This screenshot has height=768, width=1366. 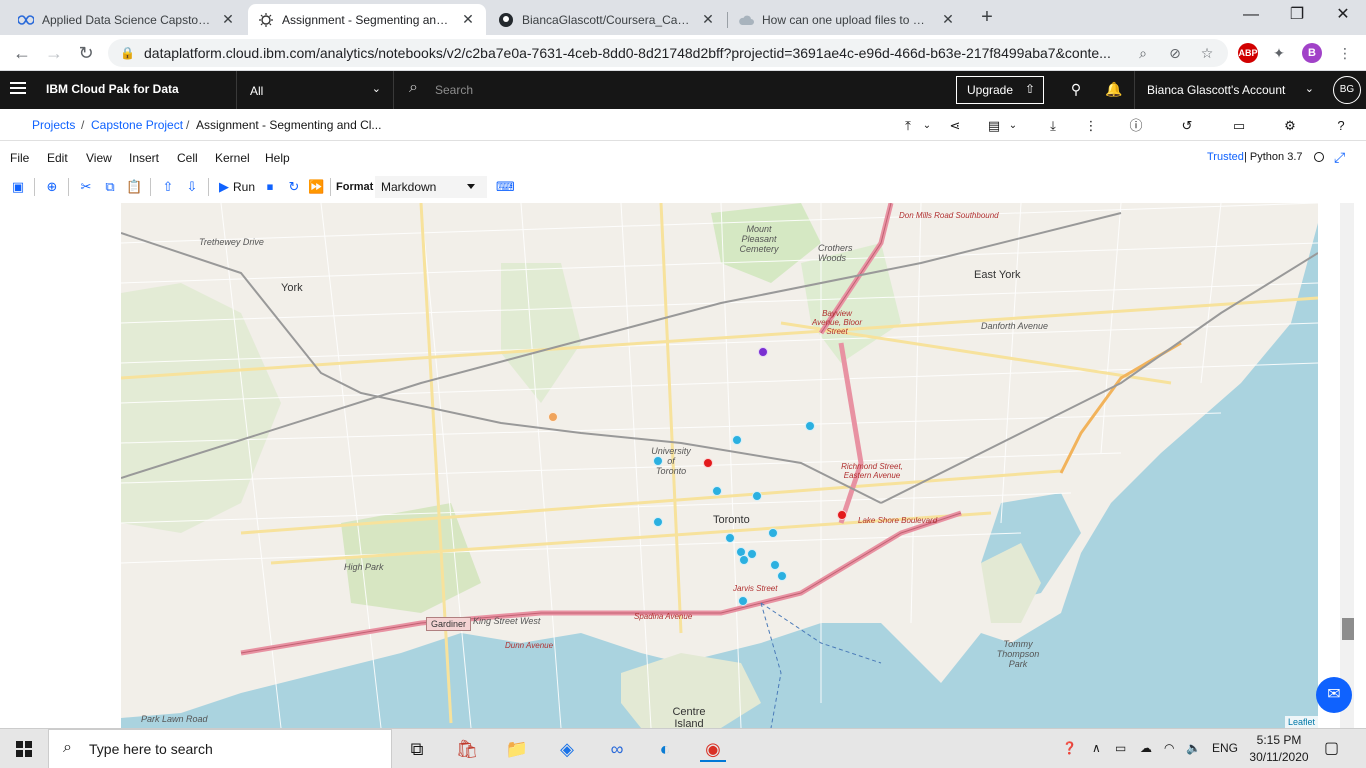 I want to click on page-scrollbar, so click(x=1347, y=465).